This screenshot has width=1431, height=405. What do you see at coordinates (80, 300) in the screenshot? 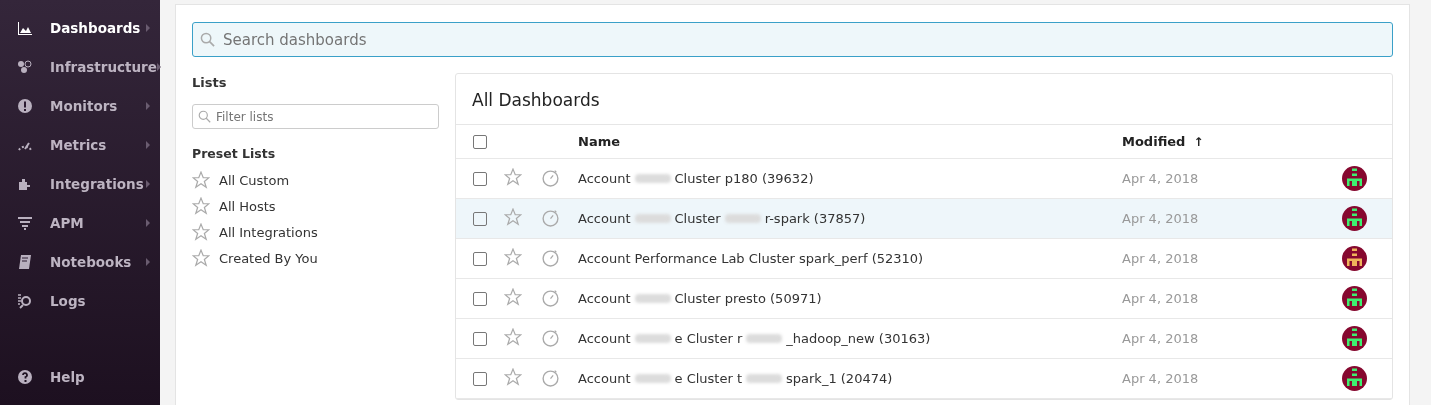
I see `nav-item: Logs` at bounding box center [80, 300].